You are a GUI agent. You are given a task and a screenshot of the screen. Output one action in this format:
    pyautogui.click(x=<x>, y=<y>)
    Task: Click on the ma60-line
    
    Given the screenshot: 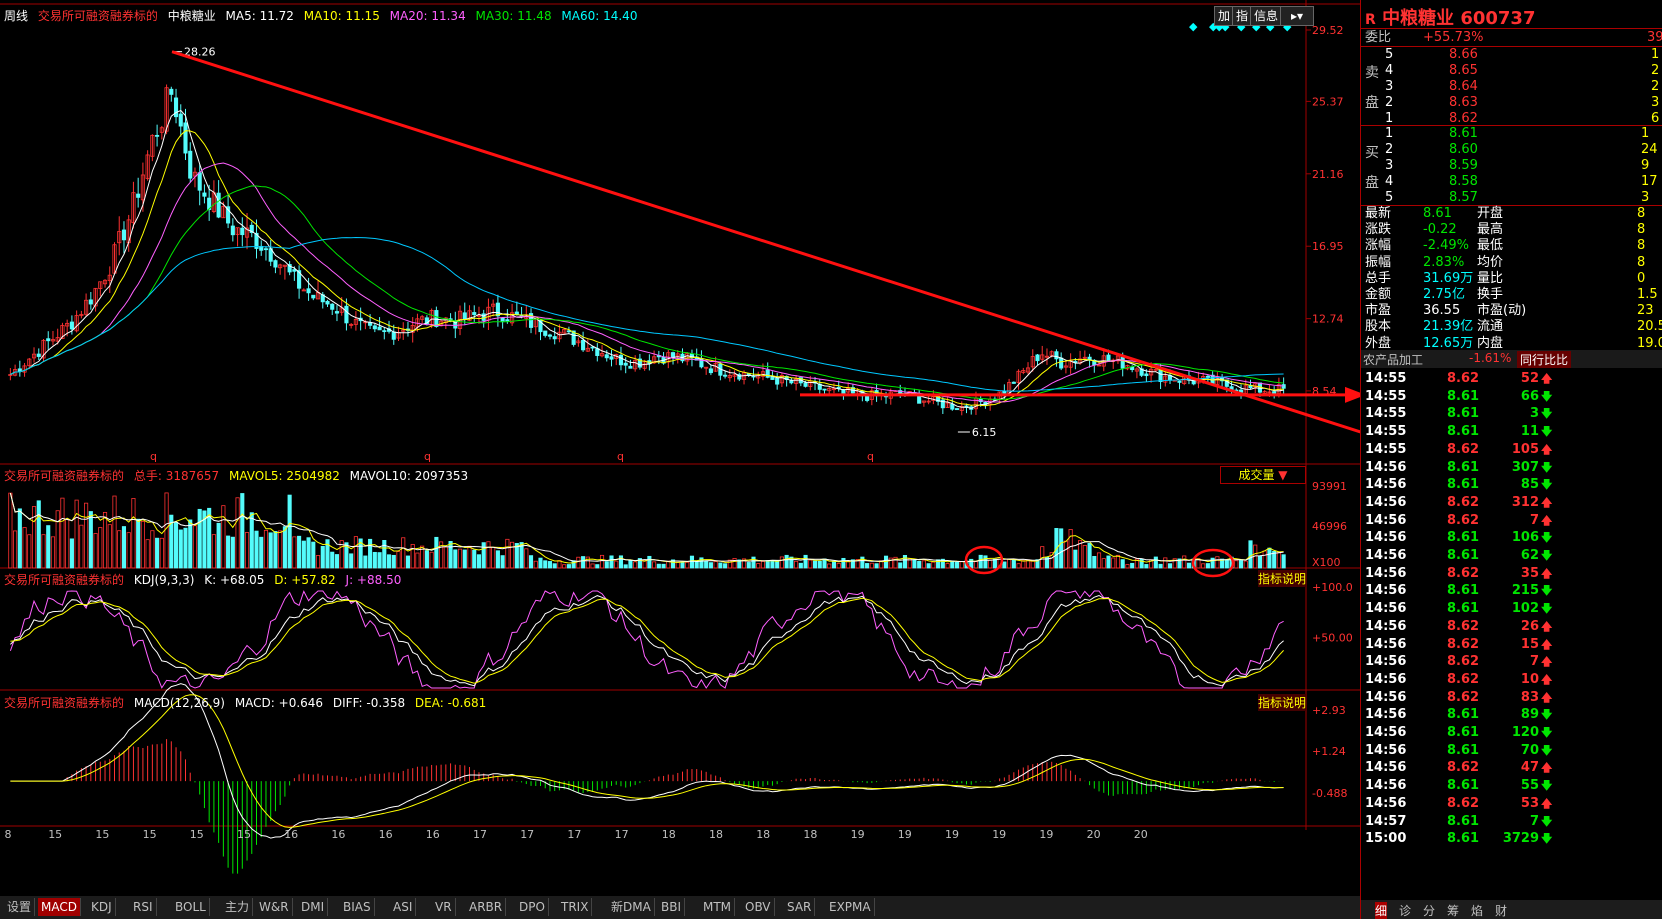 What is the action you would take?
    pyautogui.click(x=647, y=314)
    